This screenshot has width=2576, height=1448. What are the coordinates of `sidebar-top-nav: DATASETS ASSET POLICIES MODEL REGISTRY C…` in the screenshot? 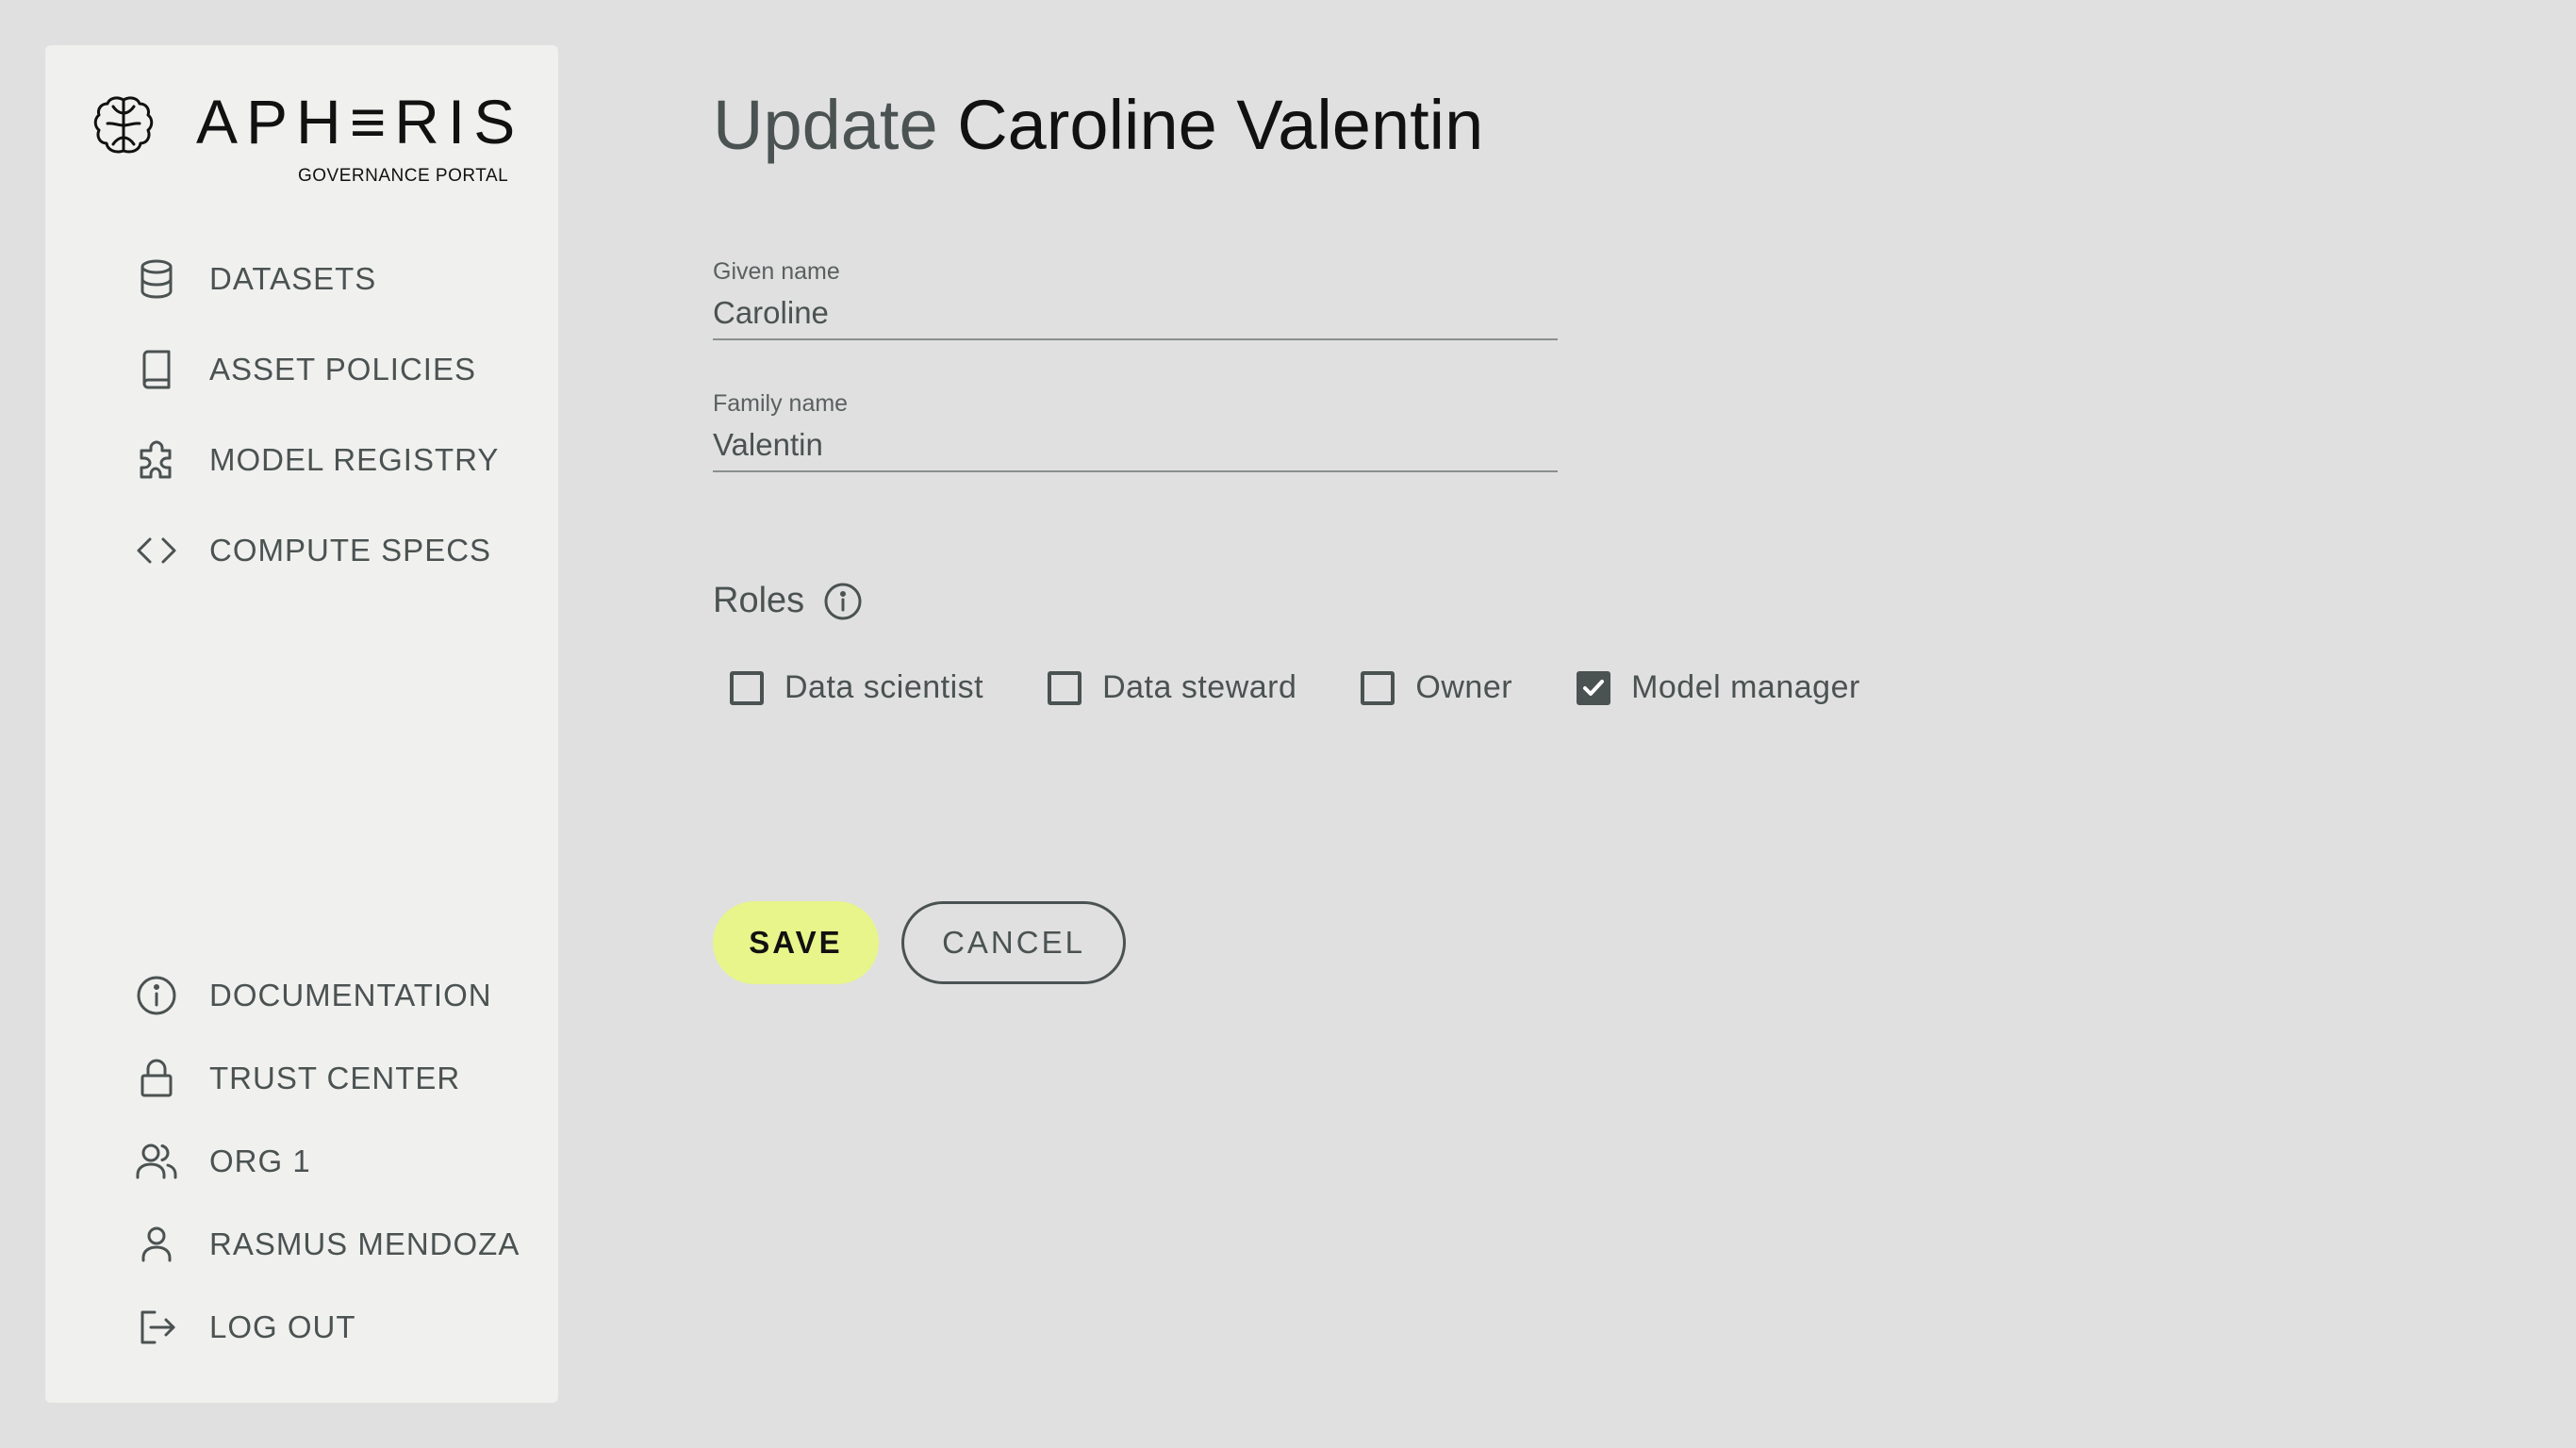 It's located at (301, 415).